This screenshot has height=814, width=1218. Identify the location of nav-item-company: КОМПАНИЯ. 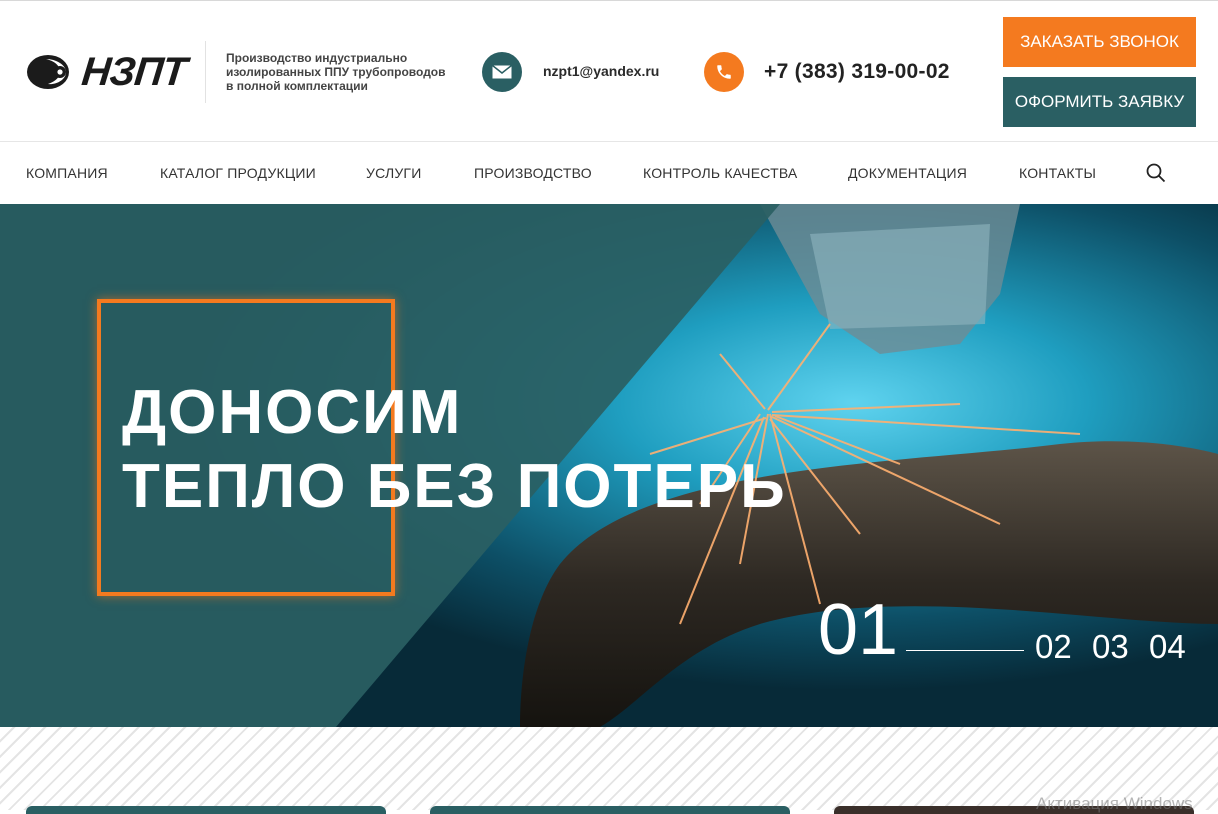
(67, 173).